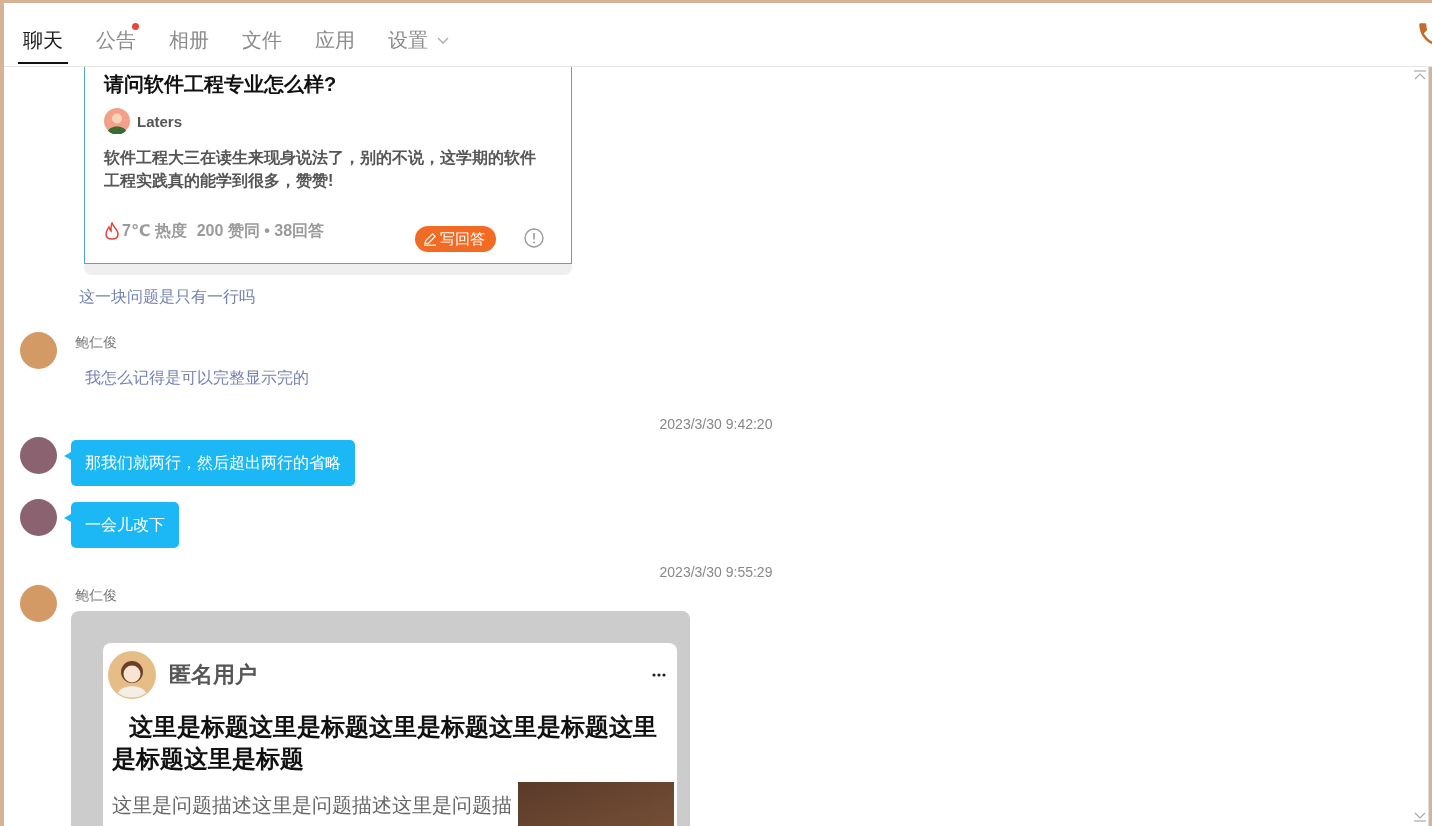 Image resolution: width=1432 pixels, height=826 pixels. I want to click on post-card: 匿名用户 这里是标题这里是标题这里是标题这里是标题这里是标题这里是标题 这里是问题描述这里是问题描述这里是问题描, so click(390, 734).